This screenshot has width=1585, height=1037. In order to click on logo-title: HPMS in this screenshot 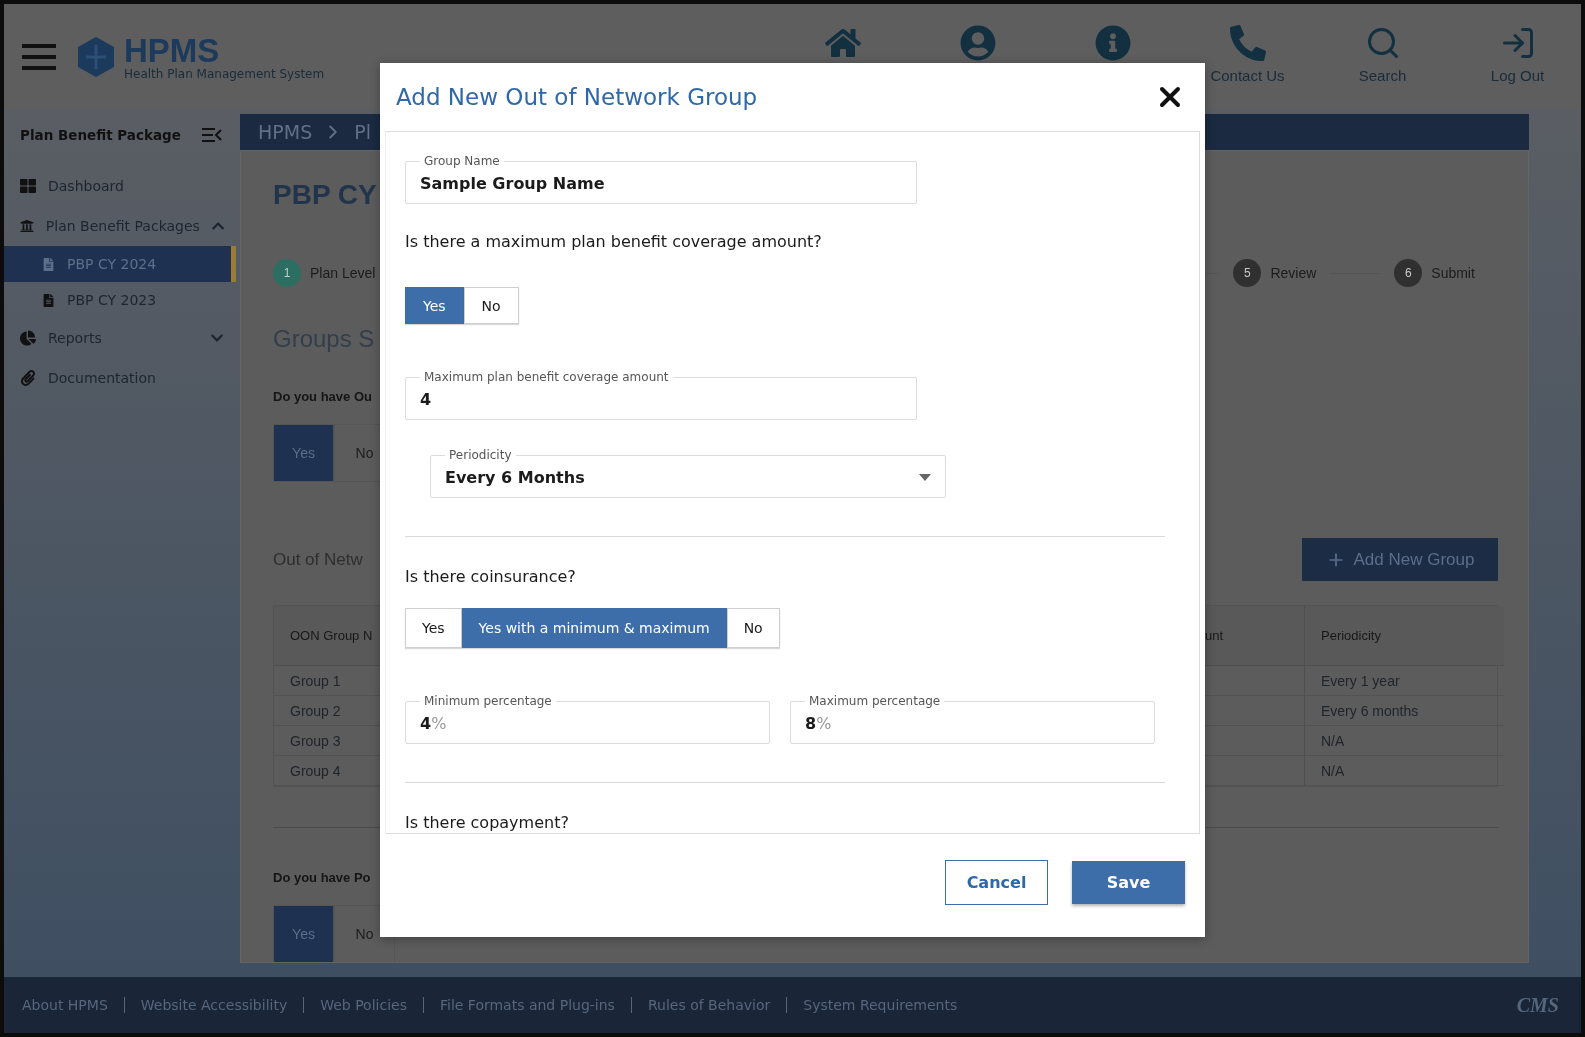, I will do `click(172, 50)`.